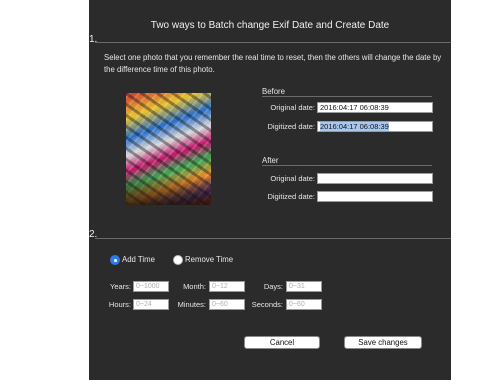 Image resolution: width=500 pixels, height=380 pixels. I want to click on after-original-date-field, so click(375, 178).